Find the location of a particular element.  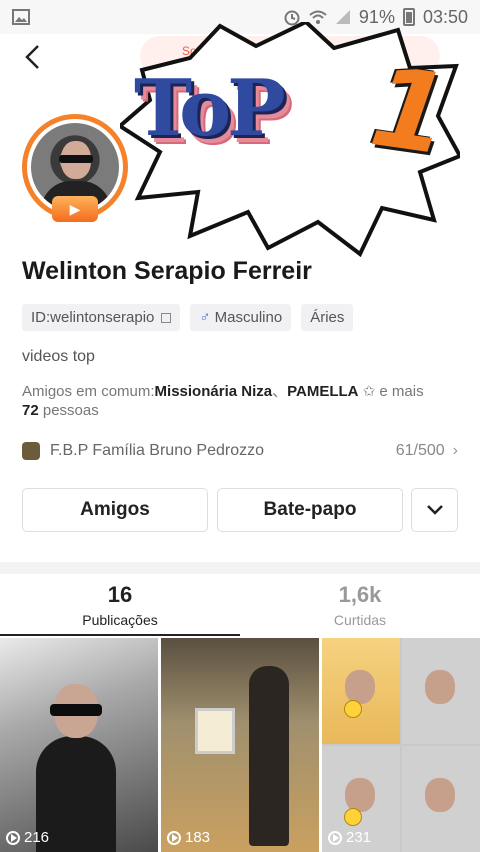

number-one-sticker: 1 is located at coordinates (410, 111).